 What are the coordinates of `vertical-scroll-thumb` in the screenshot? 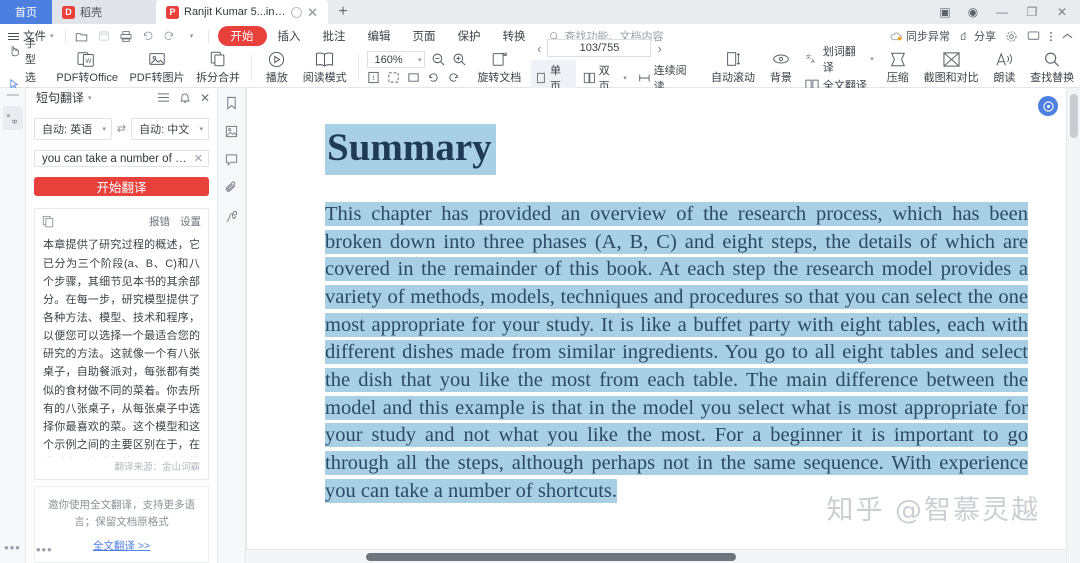 It's located at (1074, 116).